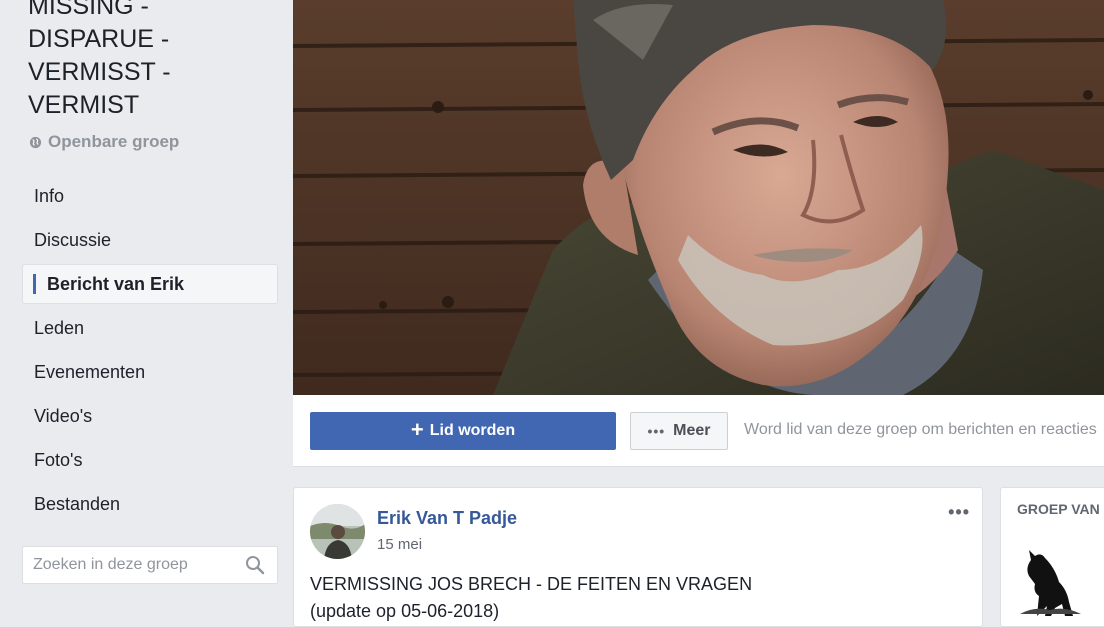  I want to click on join-button-label: Lid worden, so click(472, 430).